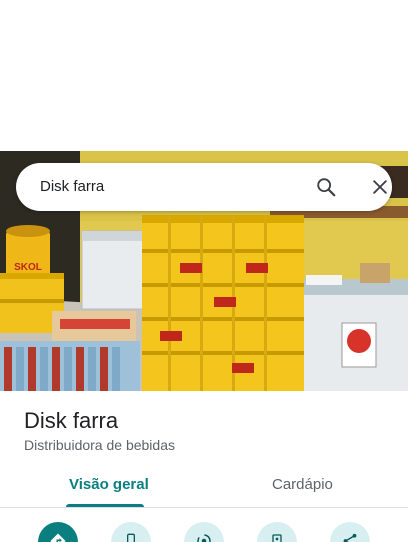 The width and height of the screenshot is (408, 542). What do you see at coordinates (350, 532) in the screenshot?
I see `share-button` at bounding box center [350, 532].